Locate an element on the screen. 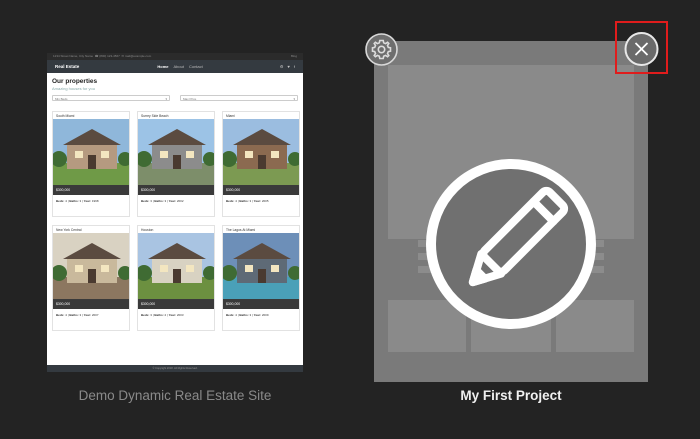 The width and height of the screenshot is (700, 439). thumb-navbar: Real Estate Home About Contact ⚙ ♥ f is located at coordinates (175, 66).